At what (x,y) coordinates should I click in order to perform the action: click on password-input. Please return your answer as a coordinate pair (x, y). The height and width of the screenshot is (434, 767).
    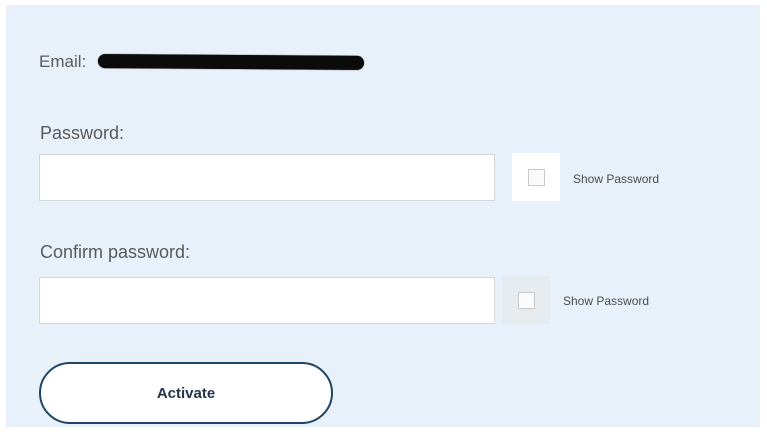
    Looking at the image, I should click on (267, 177).